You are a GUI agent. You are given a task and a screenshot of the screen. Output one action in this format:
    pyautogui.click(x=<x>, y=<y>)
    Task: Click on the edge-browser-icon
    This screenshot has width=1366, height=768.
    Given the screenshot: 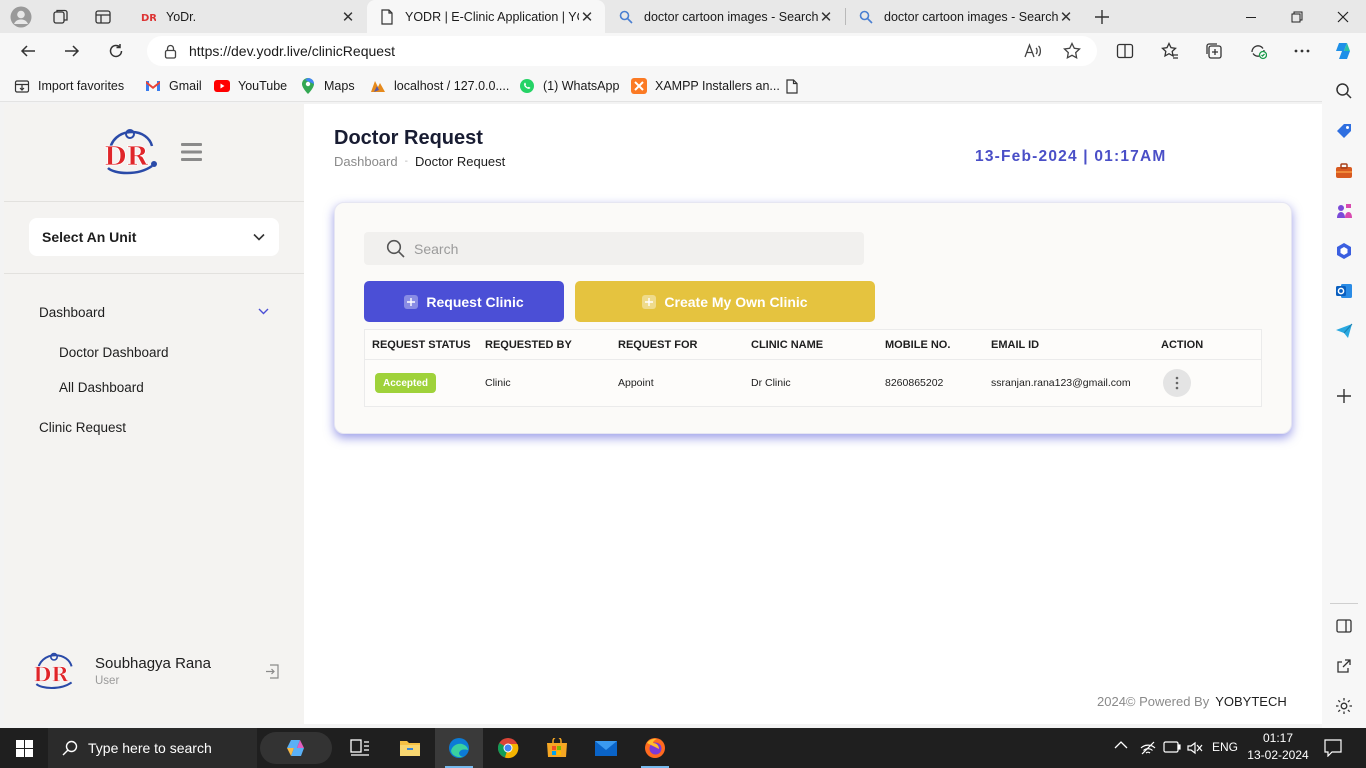 What is the action you would take?
    pyautogui.click(x=459, y=748)
    